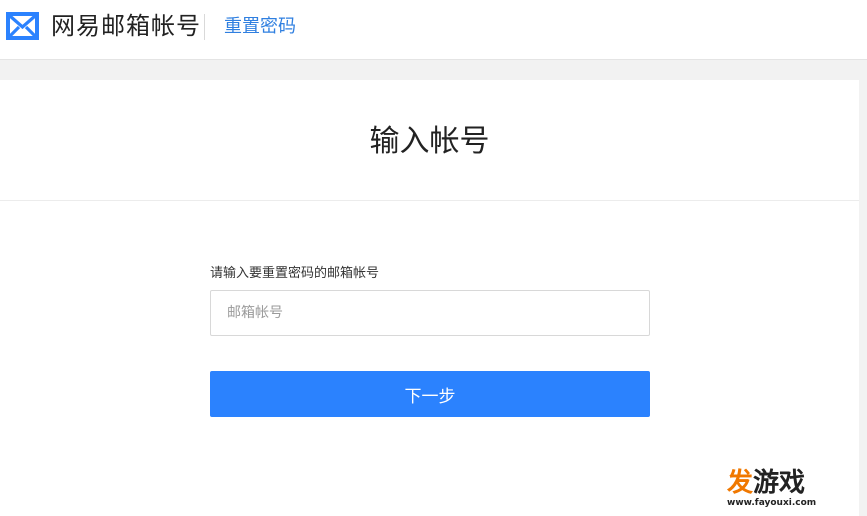 This screenshot has height=516, width=867. Describe the element at coordinates (126, 26) in the screenshot. I see `brand-title: 网易邮箱帐号` at that location.